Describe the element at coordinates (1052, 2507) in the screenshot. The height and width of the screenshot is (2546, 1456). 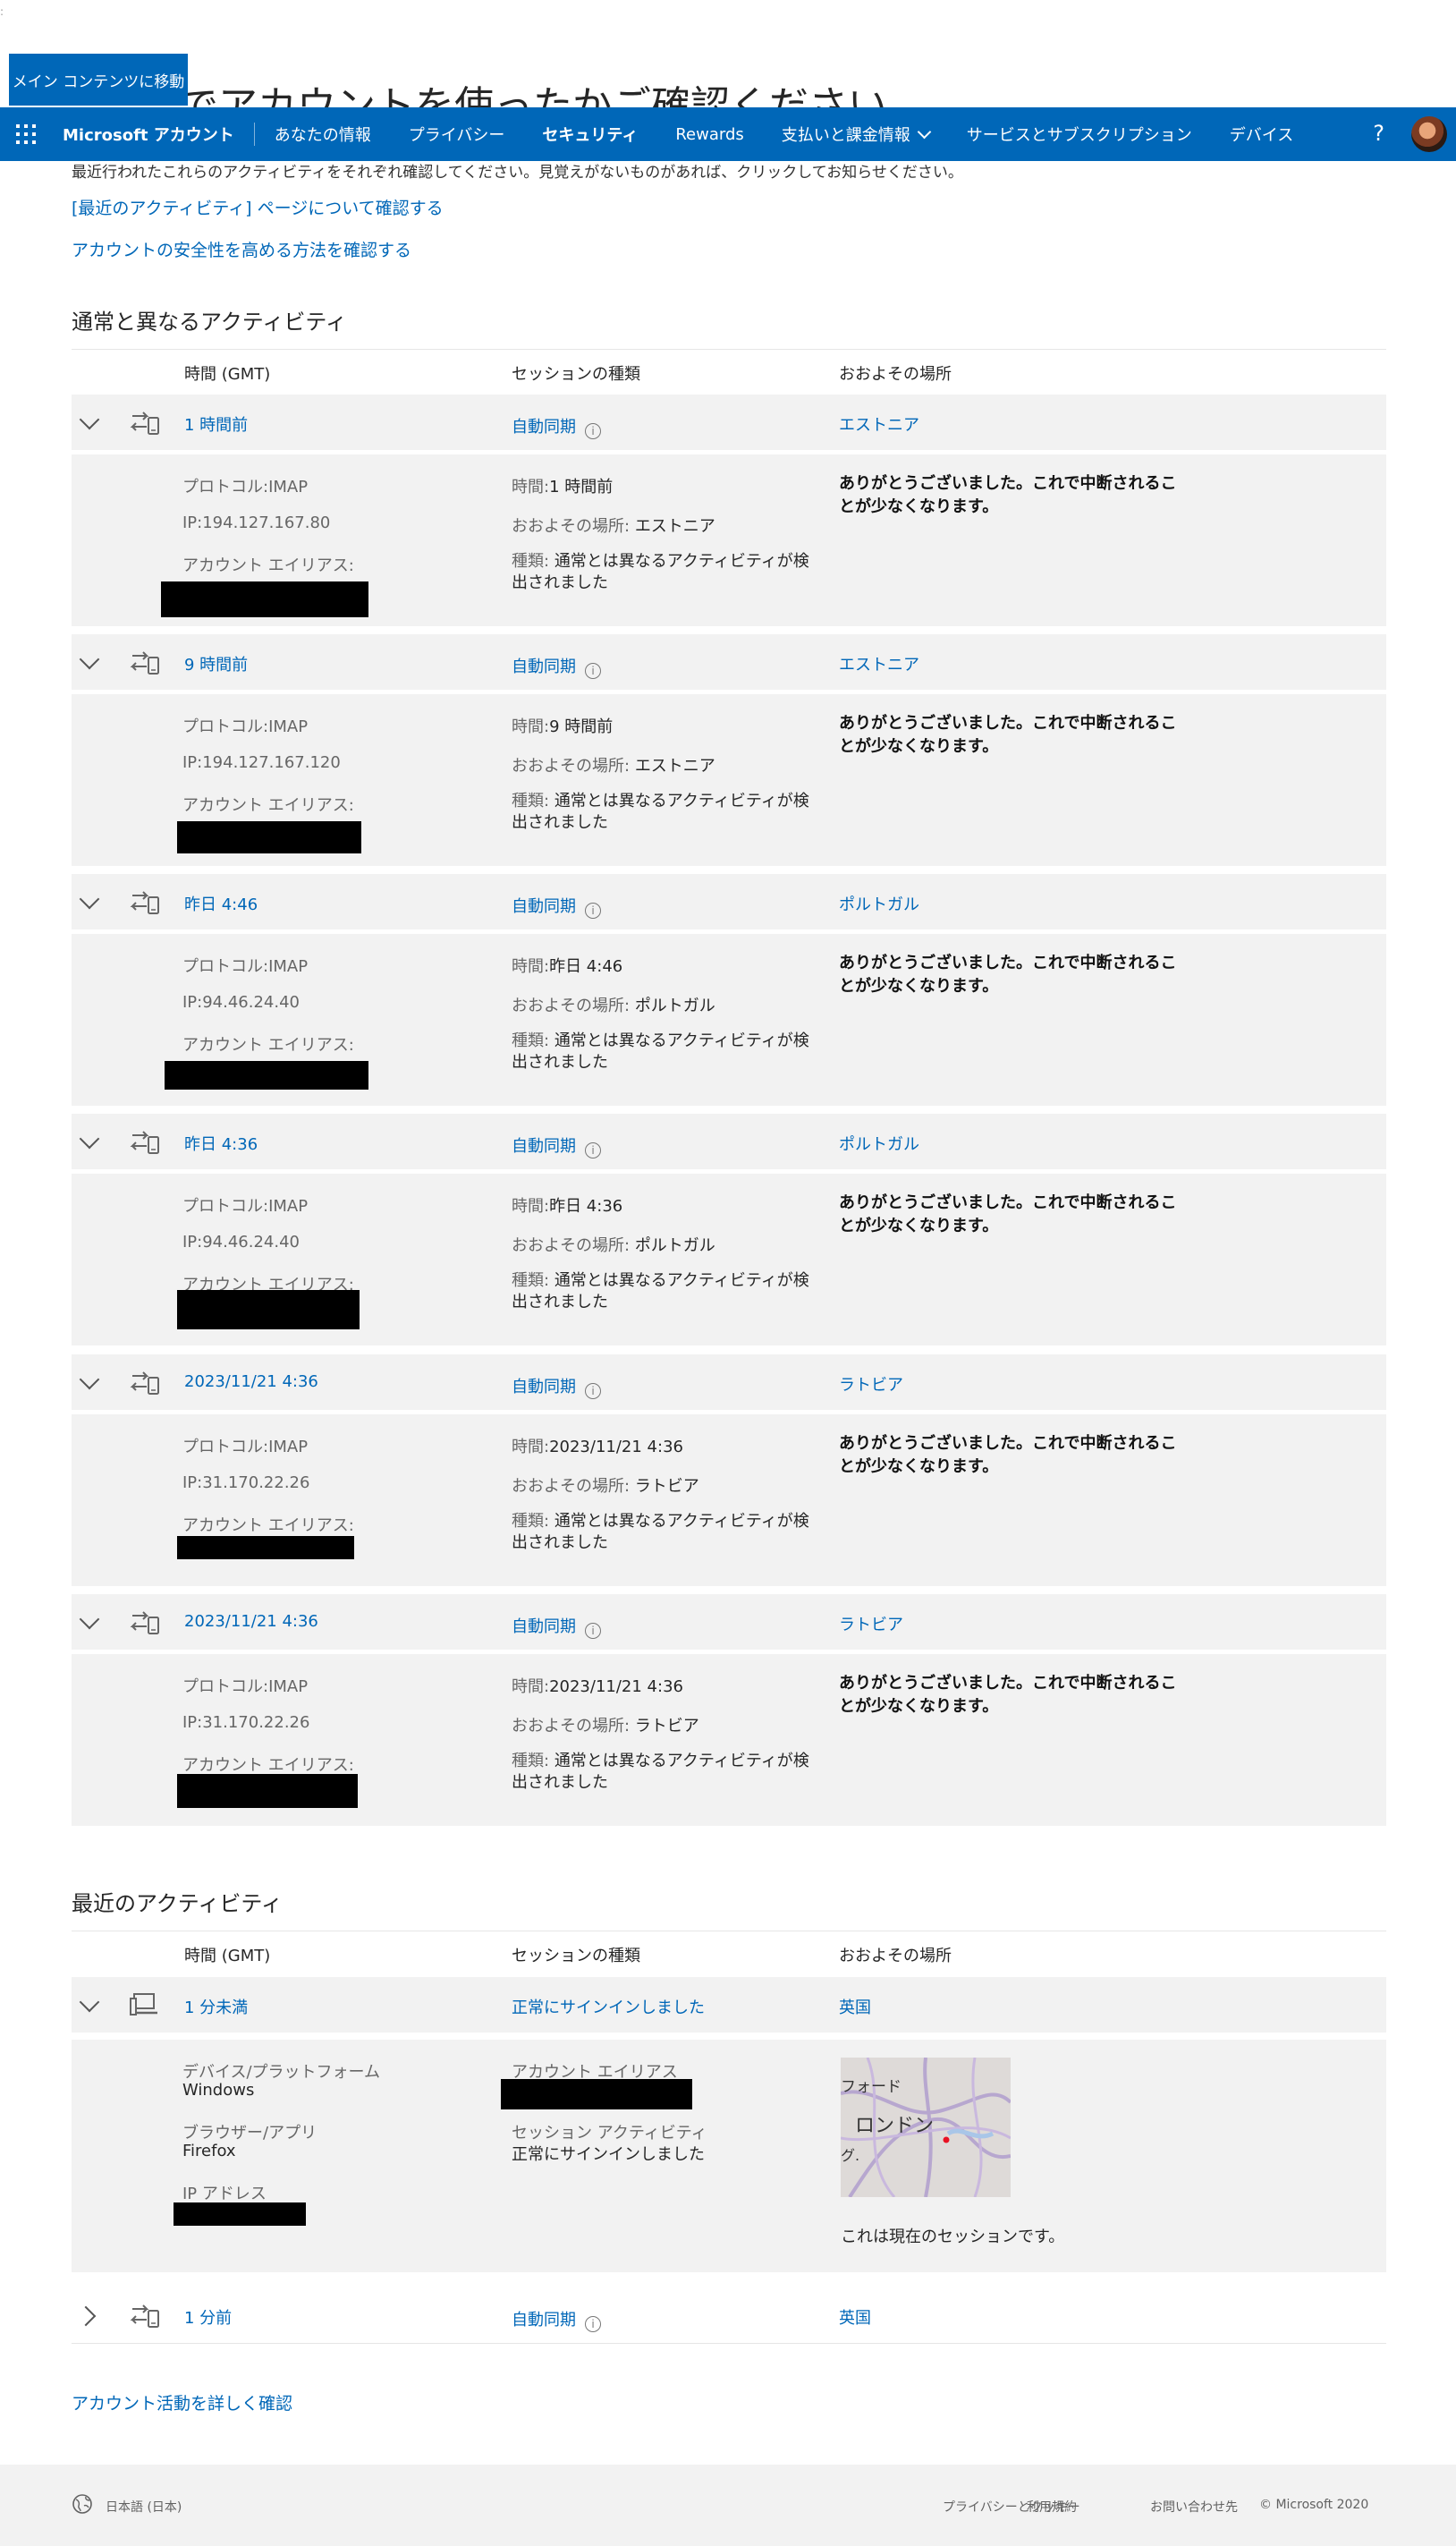
I see `terms-of-use-link: 利用規約` at that location.